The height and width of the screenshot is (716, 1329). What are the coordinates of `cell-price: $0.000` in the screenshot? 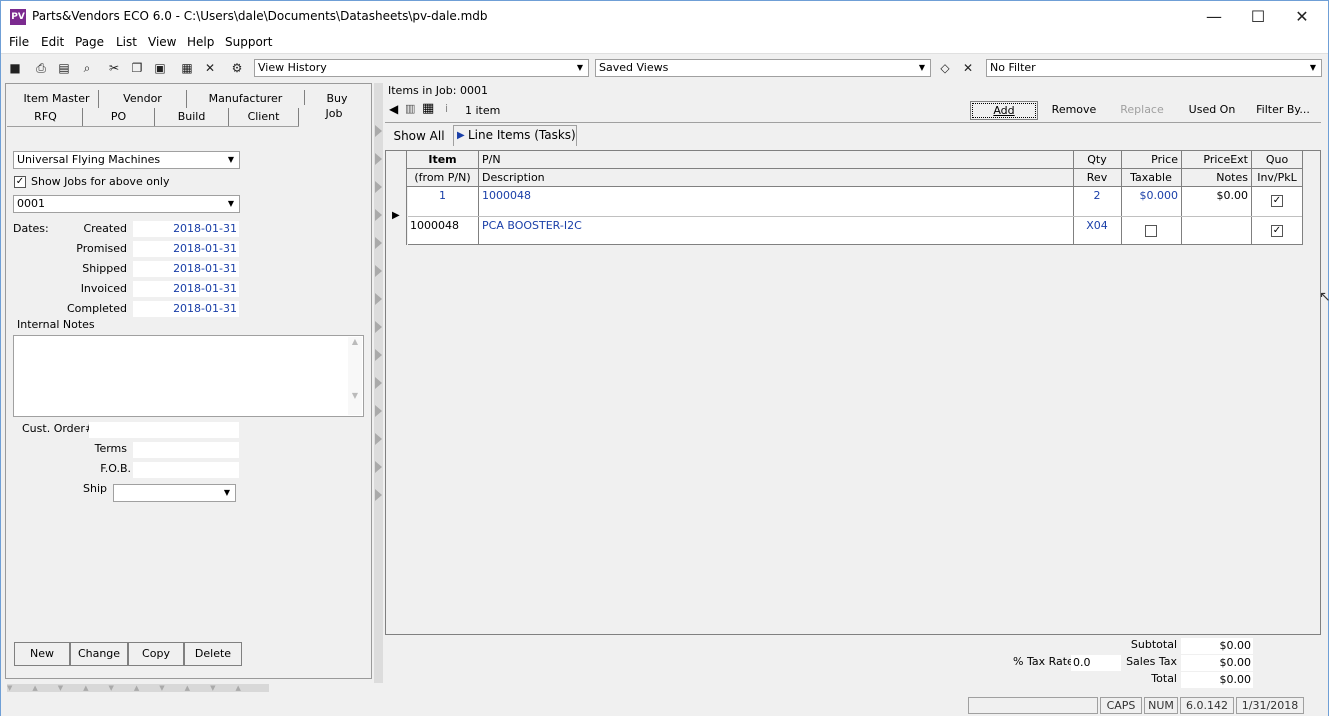 It's located at (1150, 195).